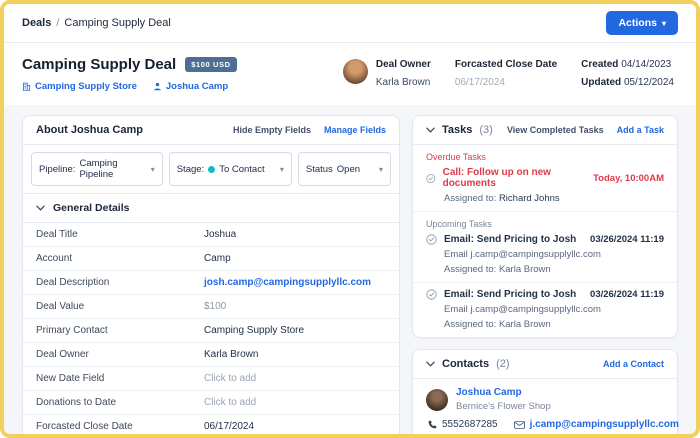 The width and height of the screenshot is (700, 438). Describe the element at coordinates (272, 130) in the screenshot. I see `hide-empty-fields-button: Hide Empty Fields` at that location.